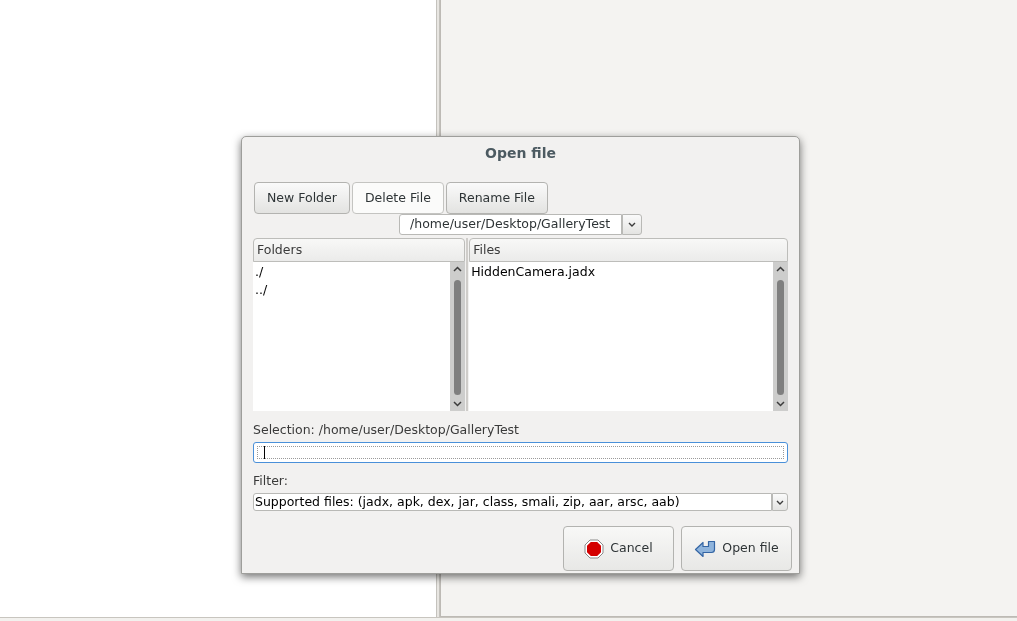 Image resolution: width=1017 pixels, height=621 pixels. I want to click on path-dropdown-button, so click(632, 224).